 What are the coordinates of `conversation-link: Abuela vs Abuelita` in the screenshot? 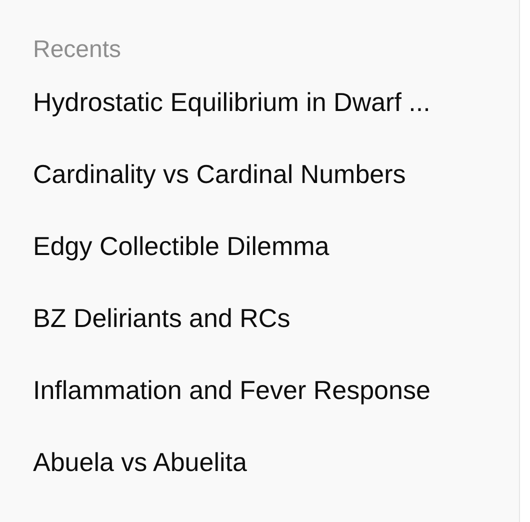 It's located at (140, 462).